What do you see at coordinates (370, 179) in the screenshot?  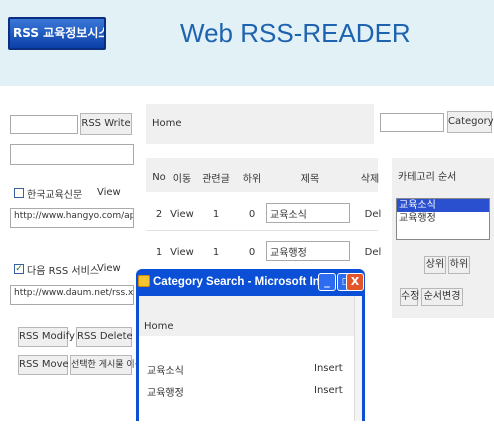 I see `col-delete: 삭제` at bounding box center [370, 179].